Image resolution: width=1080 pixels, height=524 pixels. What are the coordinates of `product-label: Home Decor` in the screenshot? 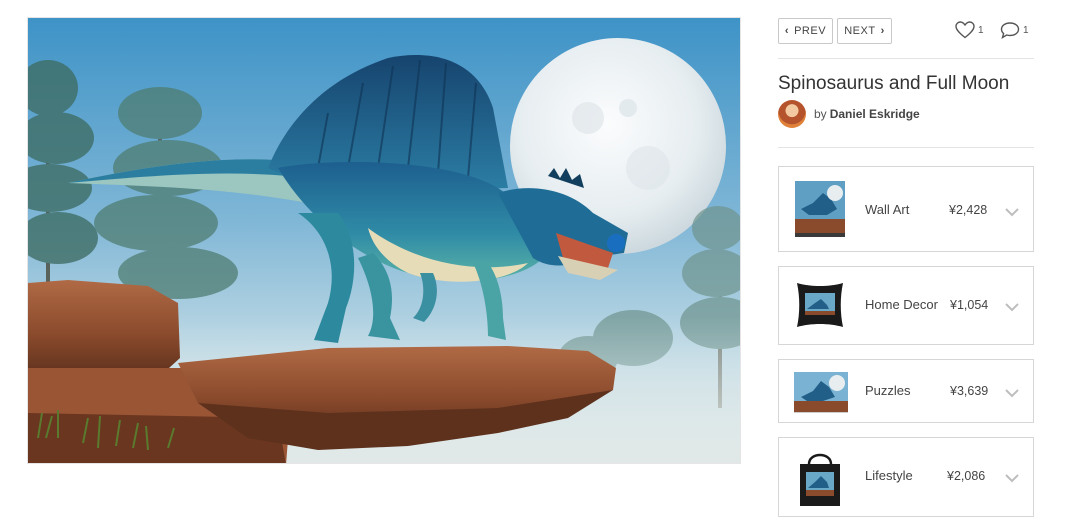 It's located at (901, 304).